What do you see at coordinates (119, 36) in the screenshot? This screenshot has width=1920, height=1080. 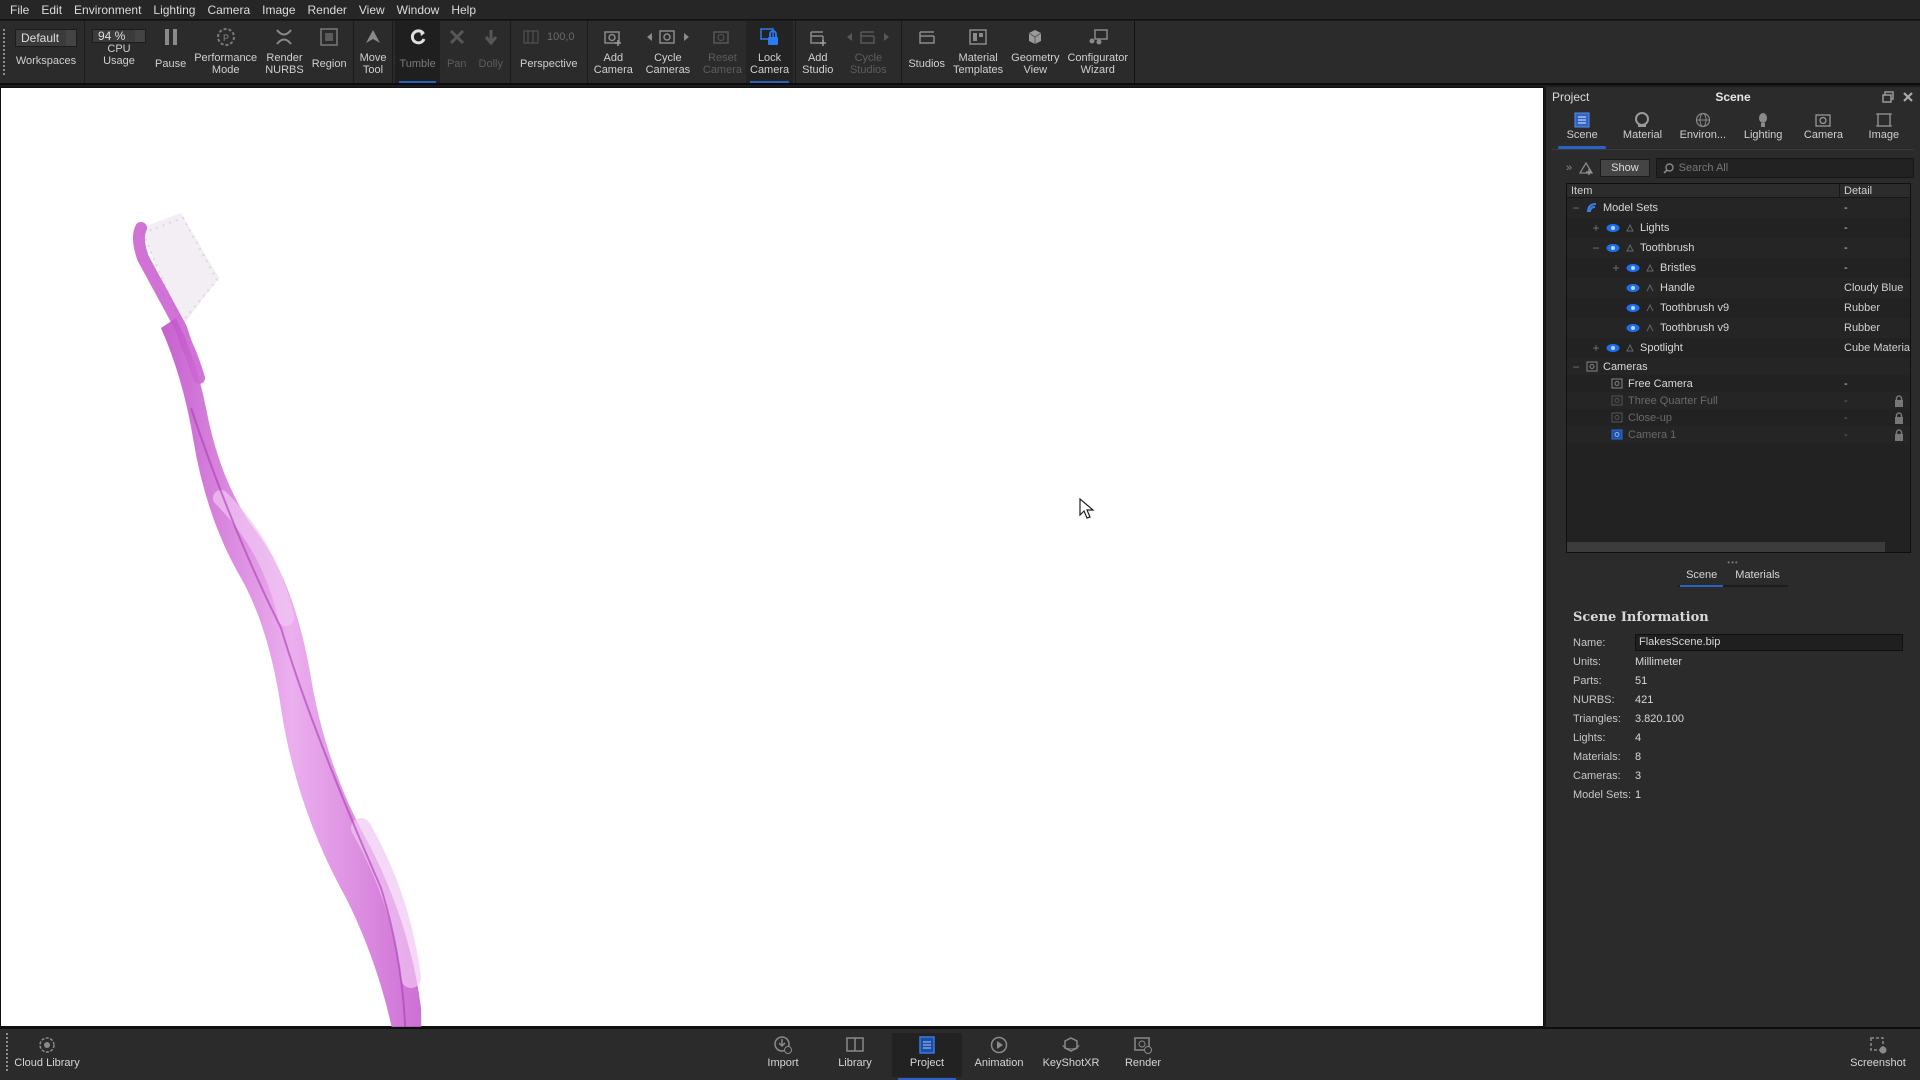 I see `cpu-usage-dropdown: 94 %` at bounding box center [119, 36].